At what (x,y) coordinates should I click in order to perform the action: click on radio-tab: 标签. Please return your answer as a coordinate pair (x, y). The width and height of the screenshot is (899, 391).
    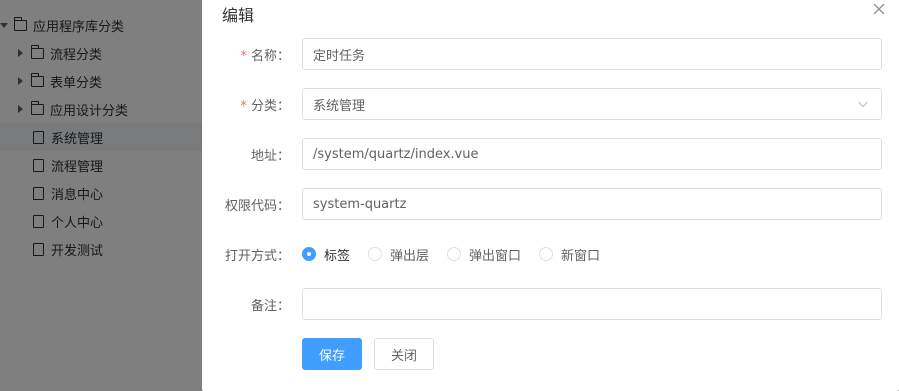
    Looking at the image, I should click on (326, 254).